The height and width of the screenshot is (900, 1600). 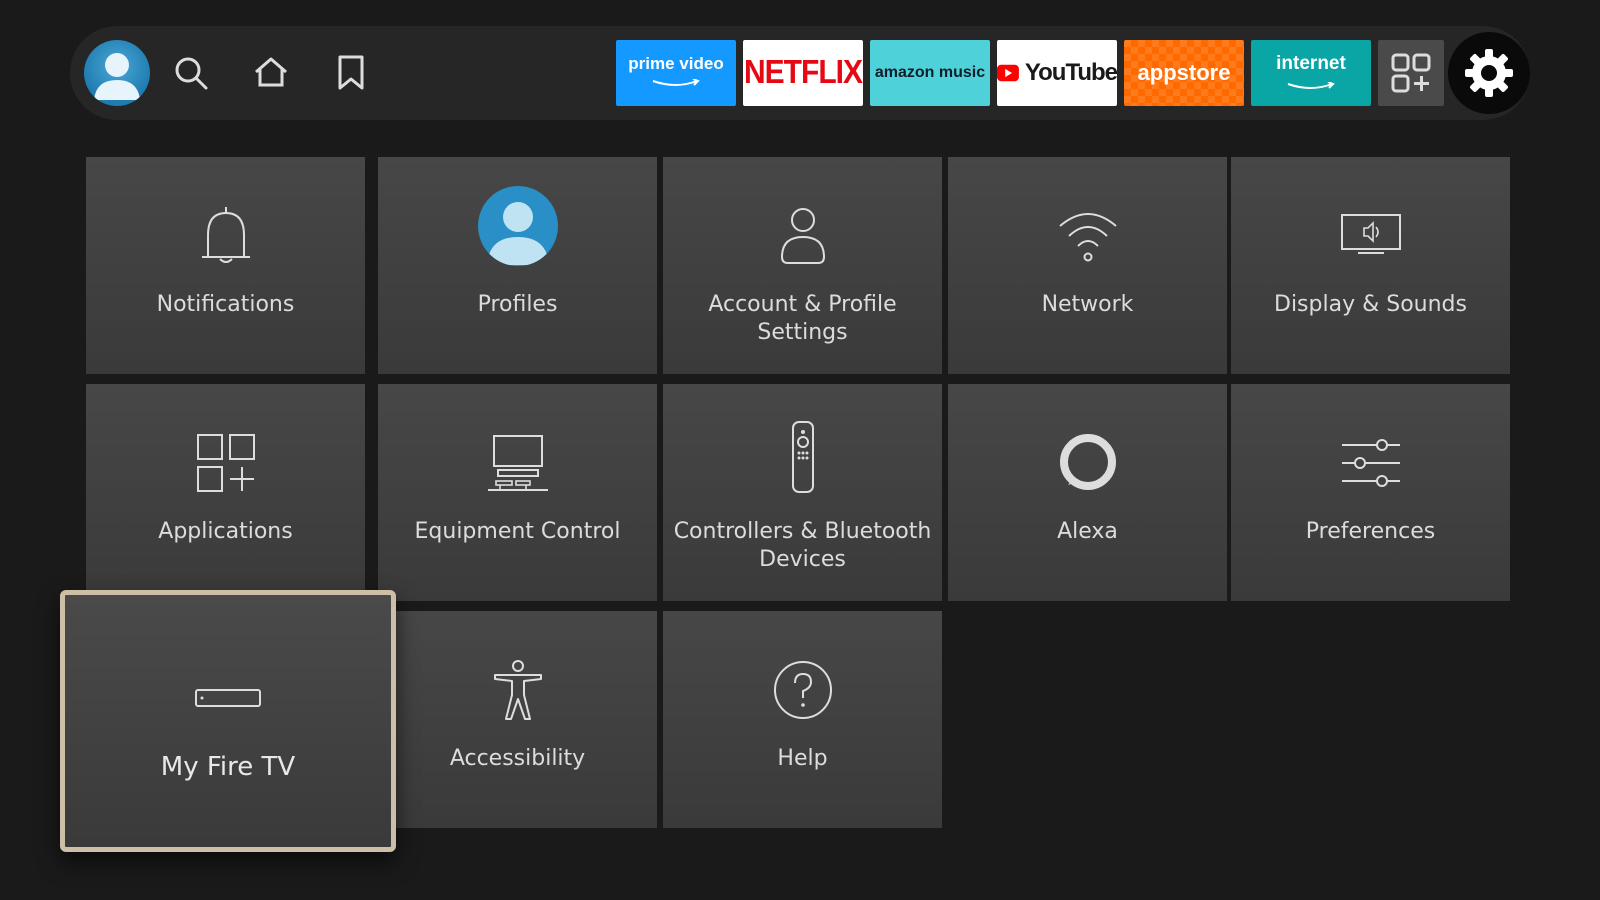 I want to click on tile-profiles: Profiles, so click(x=517, y=265).